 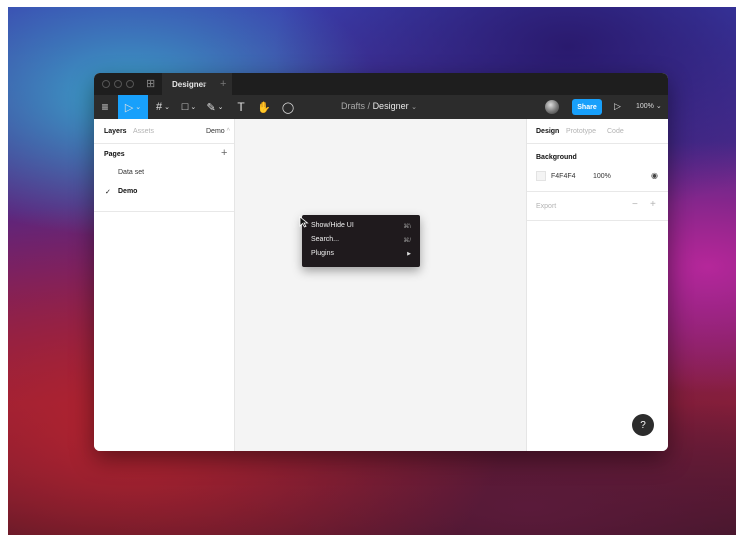 What do you see at coordinates (151, 84) in the screenshot?
I see `figma-icon: ⊞` at bounding box center [151, 84].